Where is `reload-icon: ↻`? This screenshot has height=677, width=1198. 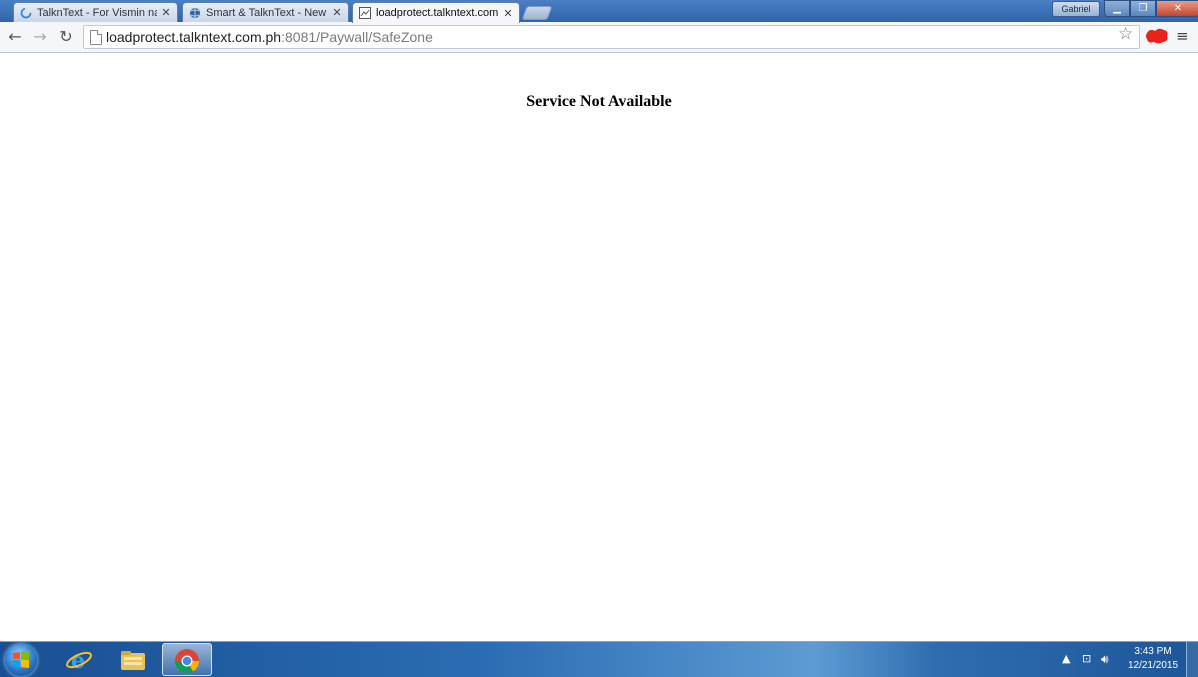
reload-icon: ↻ is located at coordinates (66, 36).